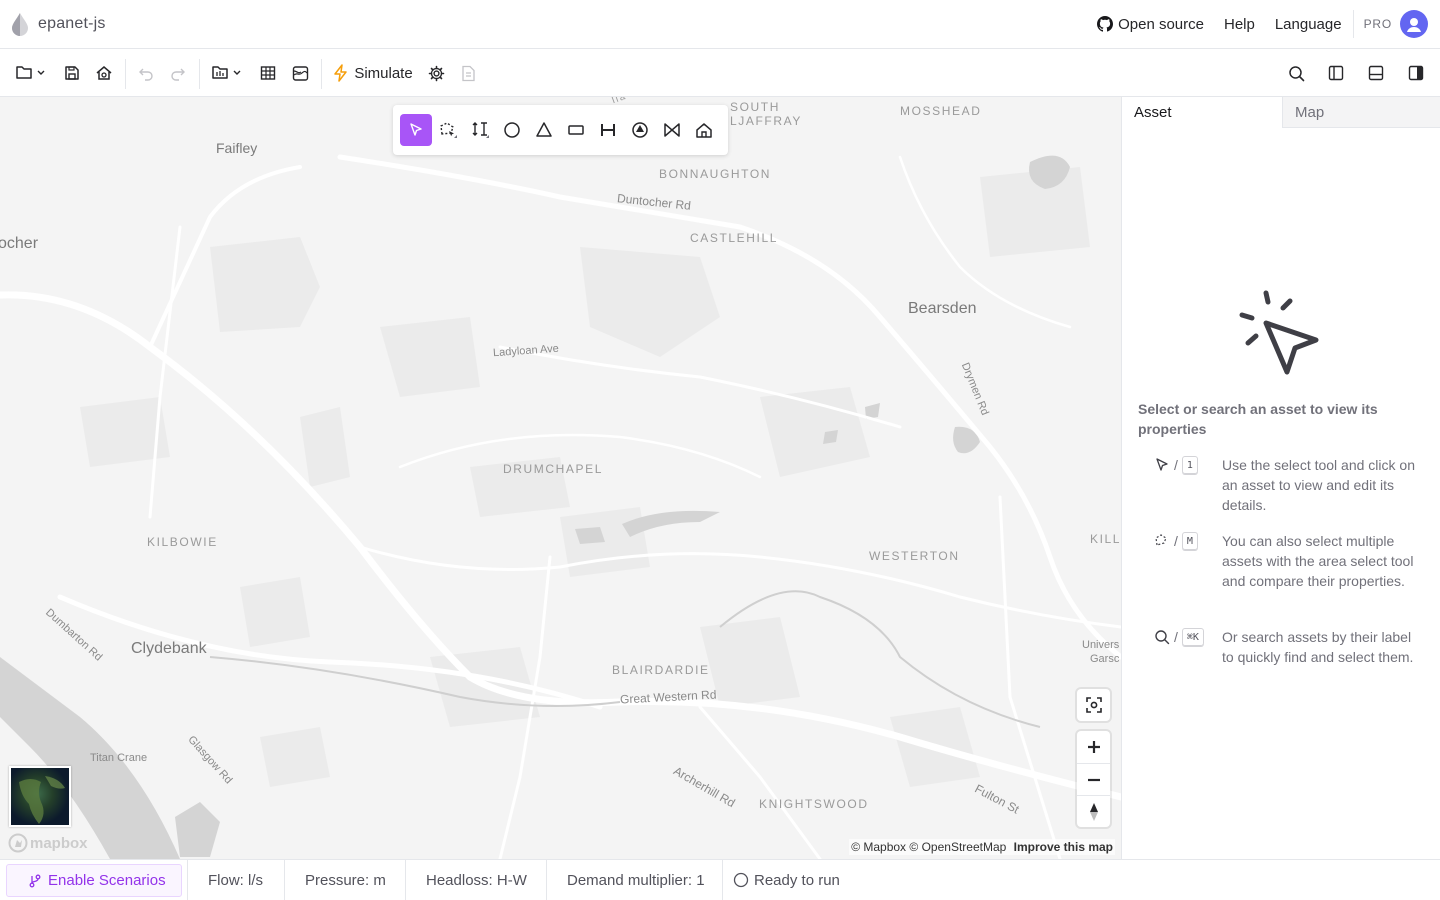 Image resolution: width=1440 pixels, height=900 pixels. I want to click on map-label-blairdardie: BLAIRDARDIE, so click(661, 670).